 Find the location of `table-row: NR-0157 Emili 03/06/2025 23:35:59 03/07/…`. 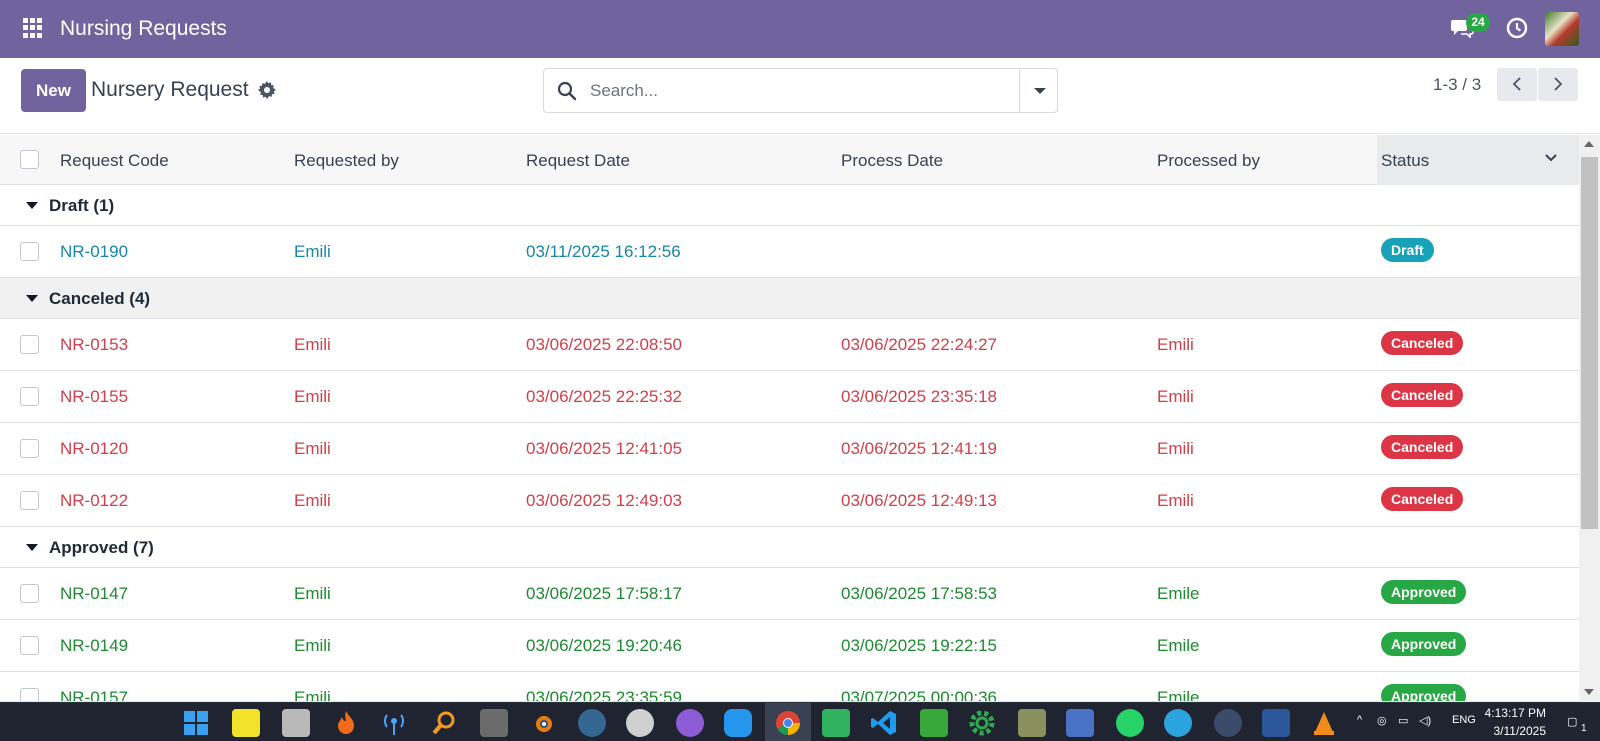

table-row: NR-0157 Emili 03/06/2025 23:35:59 03/07/… is located at coordinates (789, 687).